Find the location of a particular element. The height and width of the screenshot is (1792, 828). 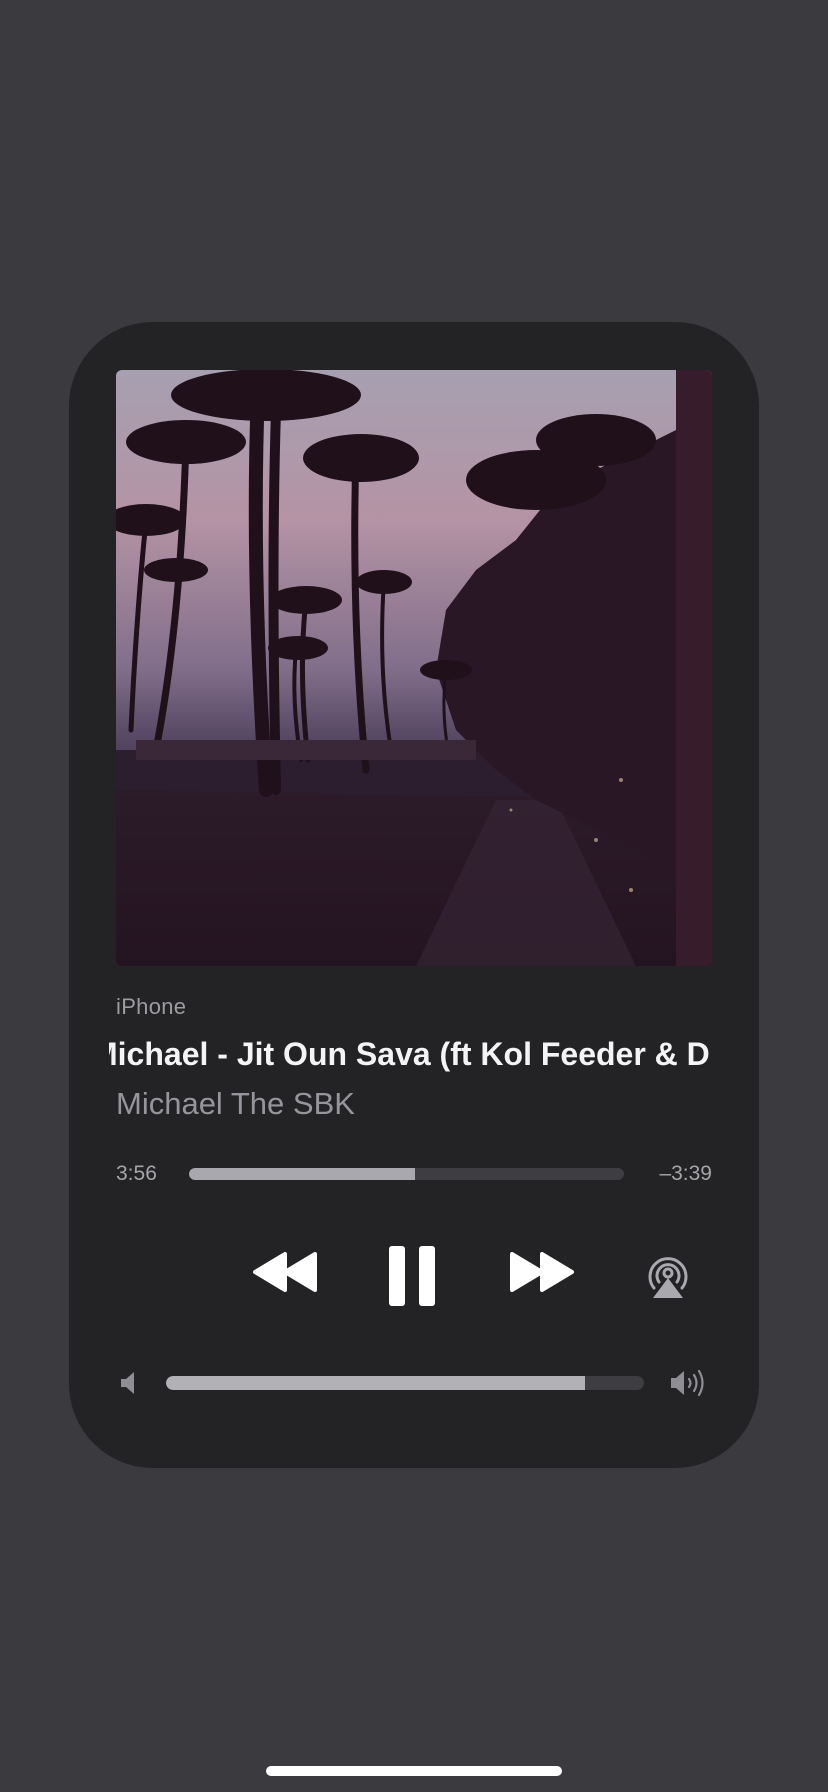

pause-icon is located at coordinates (412, 1276).